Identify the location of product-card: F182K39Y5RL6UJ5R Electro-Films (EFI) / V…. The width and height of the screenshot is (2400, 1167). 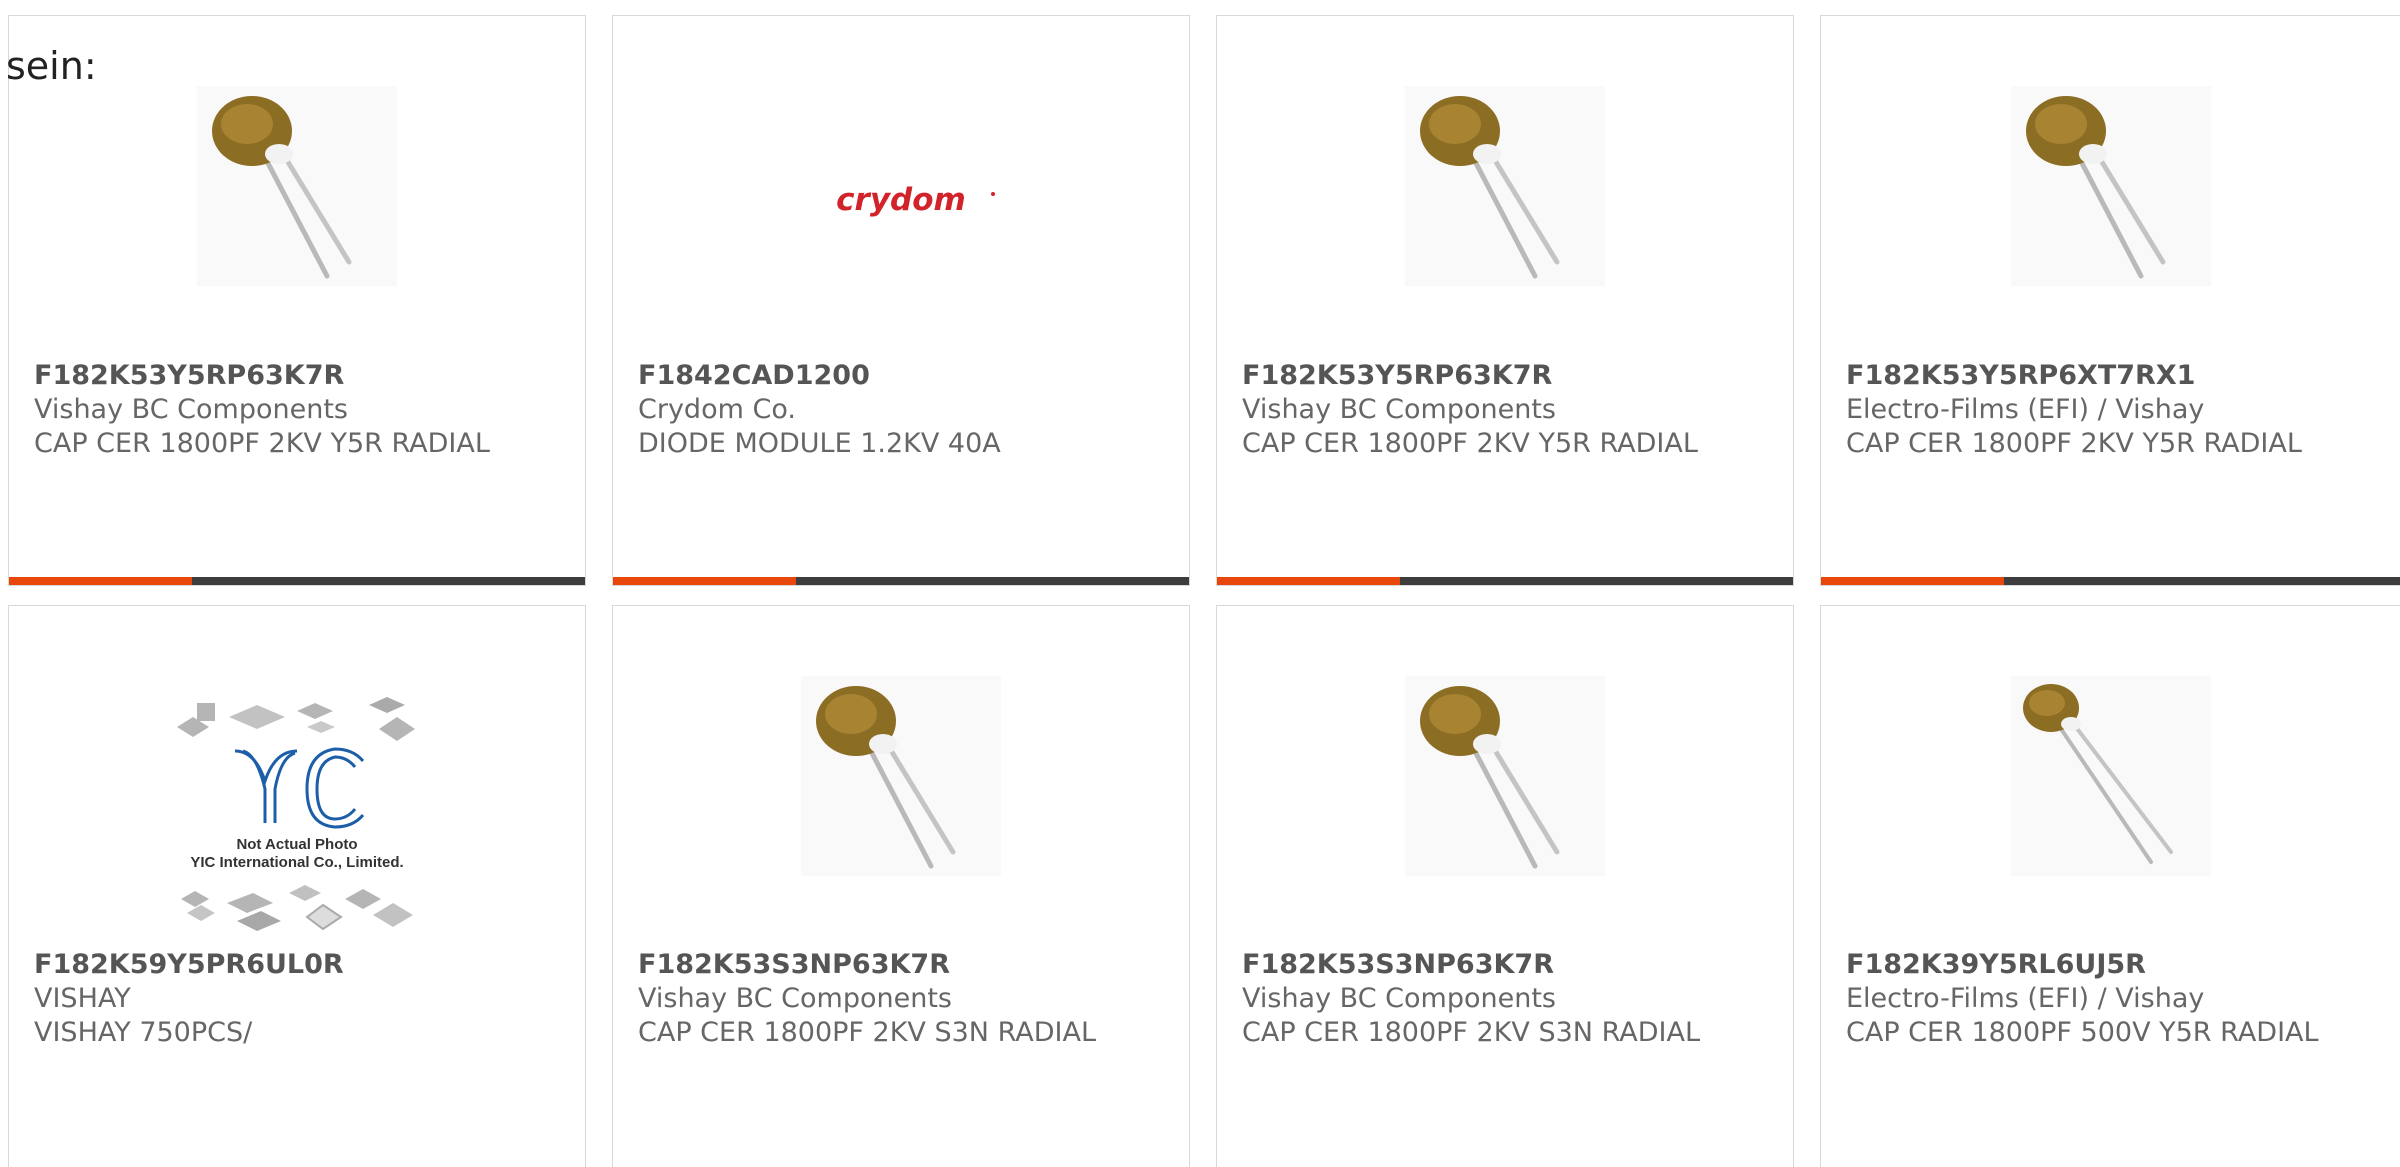
(2110, 886).